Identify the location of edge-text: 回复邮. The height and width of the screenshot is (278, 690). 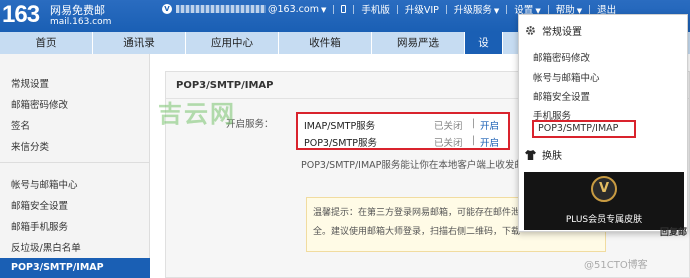
(674, 233).